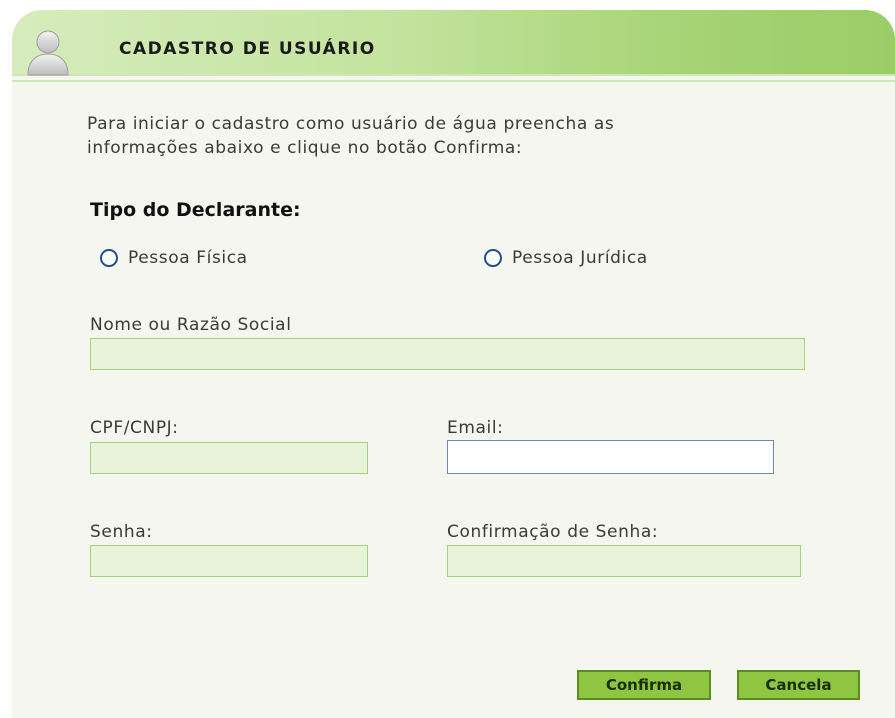  What do you see at coordinates (134, 428) in the screenshot?
I see `cpf-cnpj-label: CPF/CNPJ:` at bounding box center [134, 428].